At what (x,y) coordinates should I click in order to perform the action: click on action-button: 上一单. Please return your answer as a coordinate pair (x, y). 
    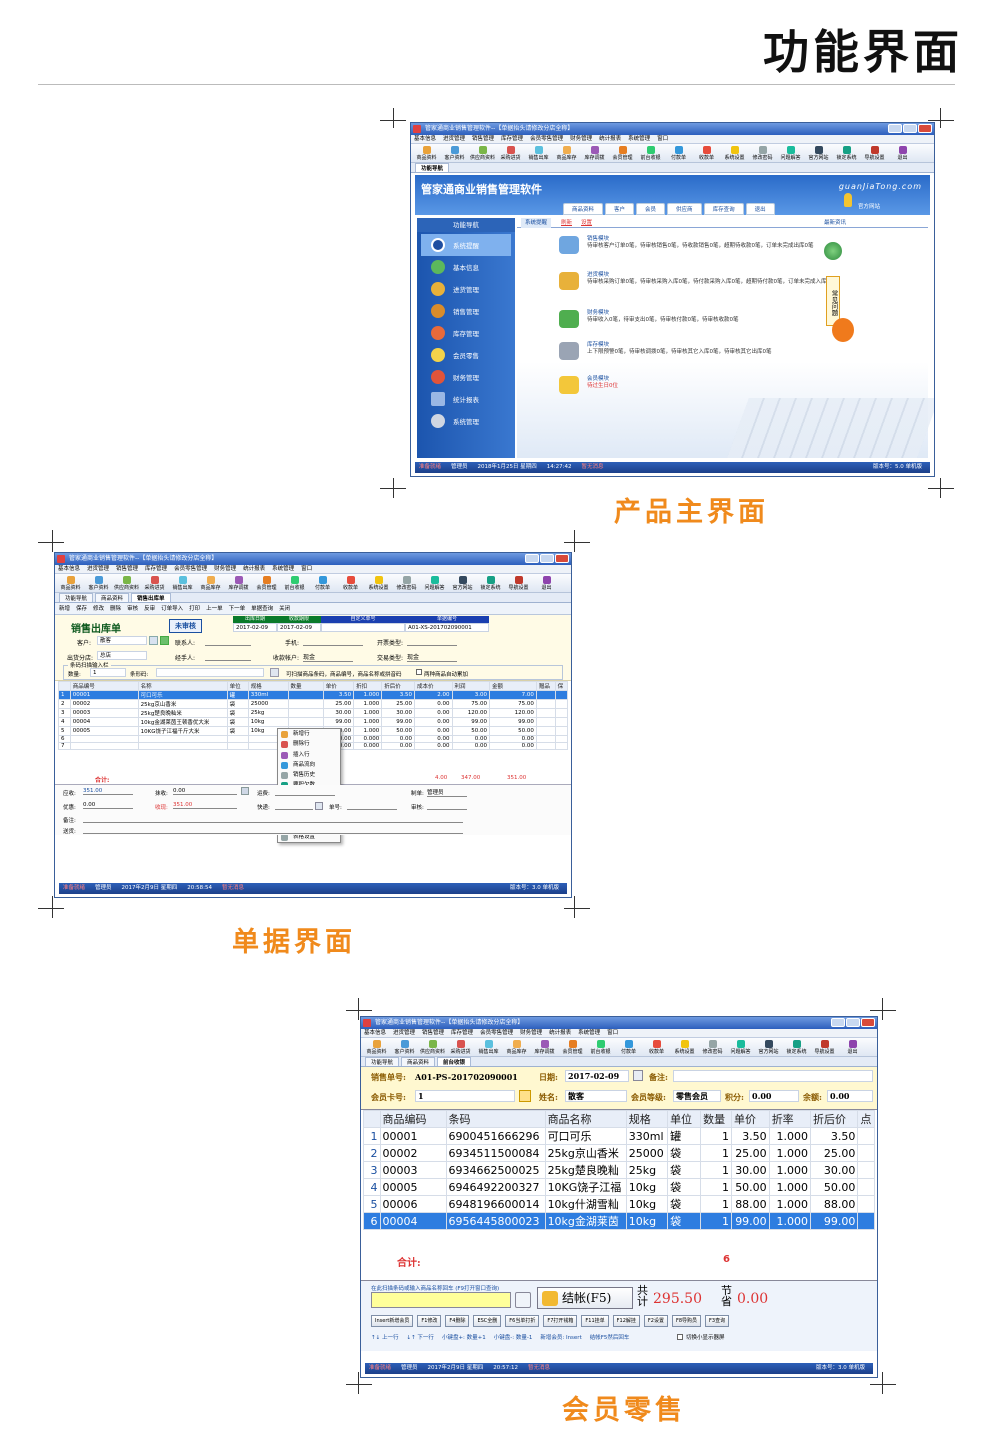
    Looking at the image, I should click on (214, 608).